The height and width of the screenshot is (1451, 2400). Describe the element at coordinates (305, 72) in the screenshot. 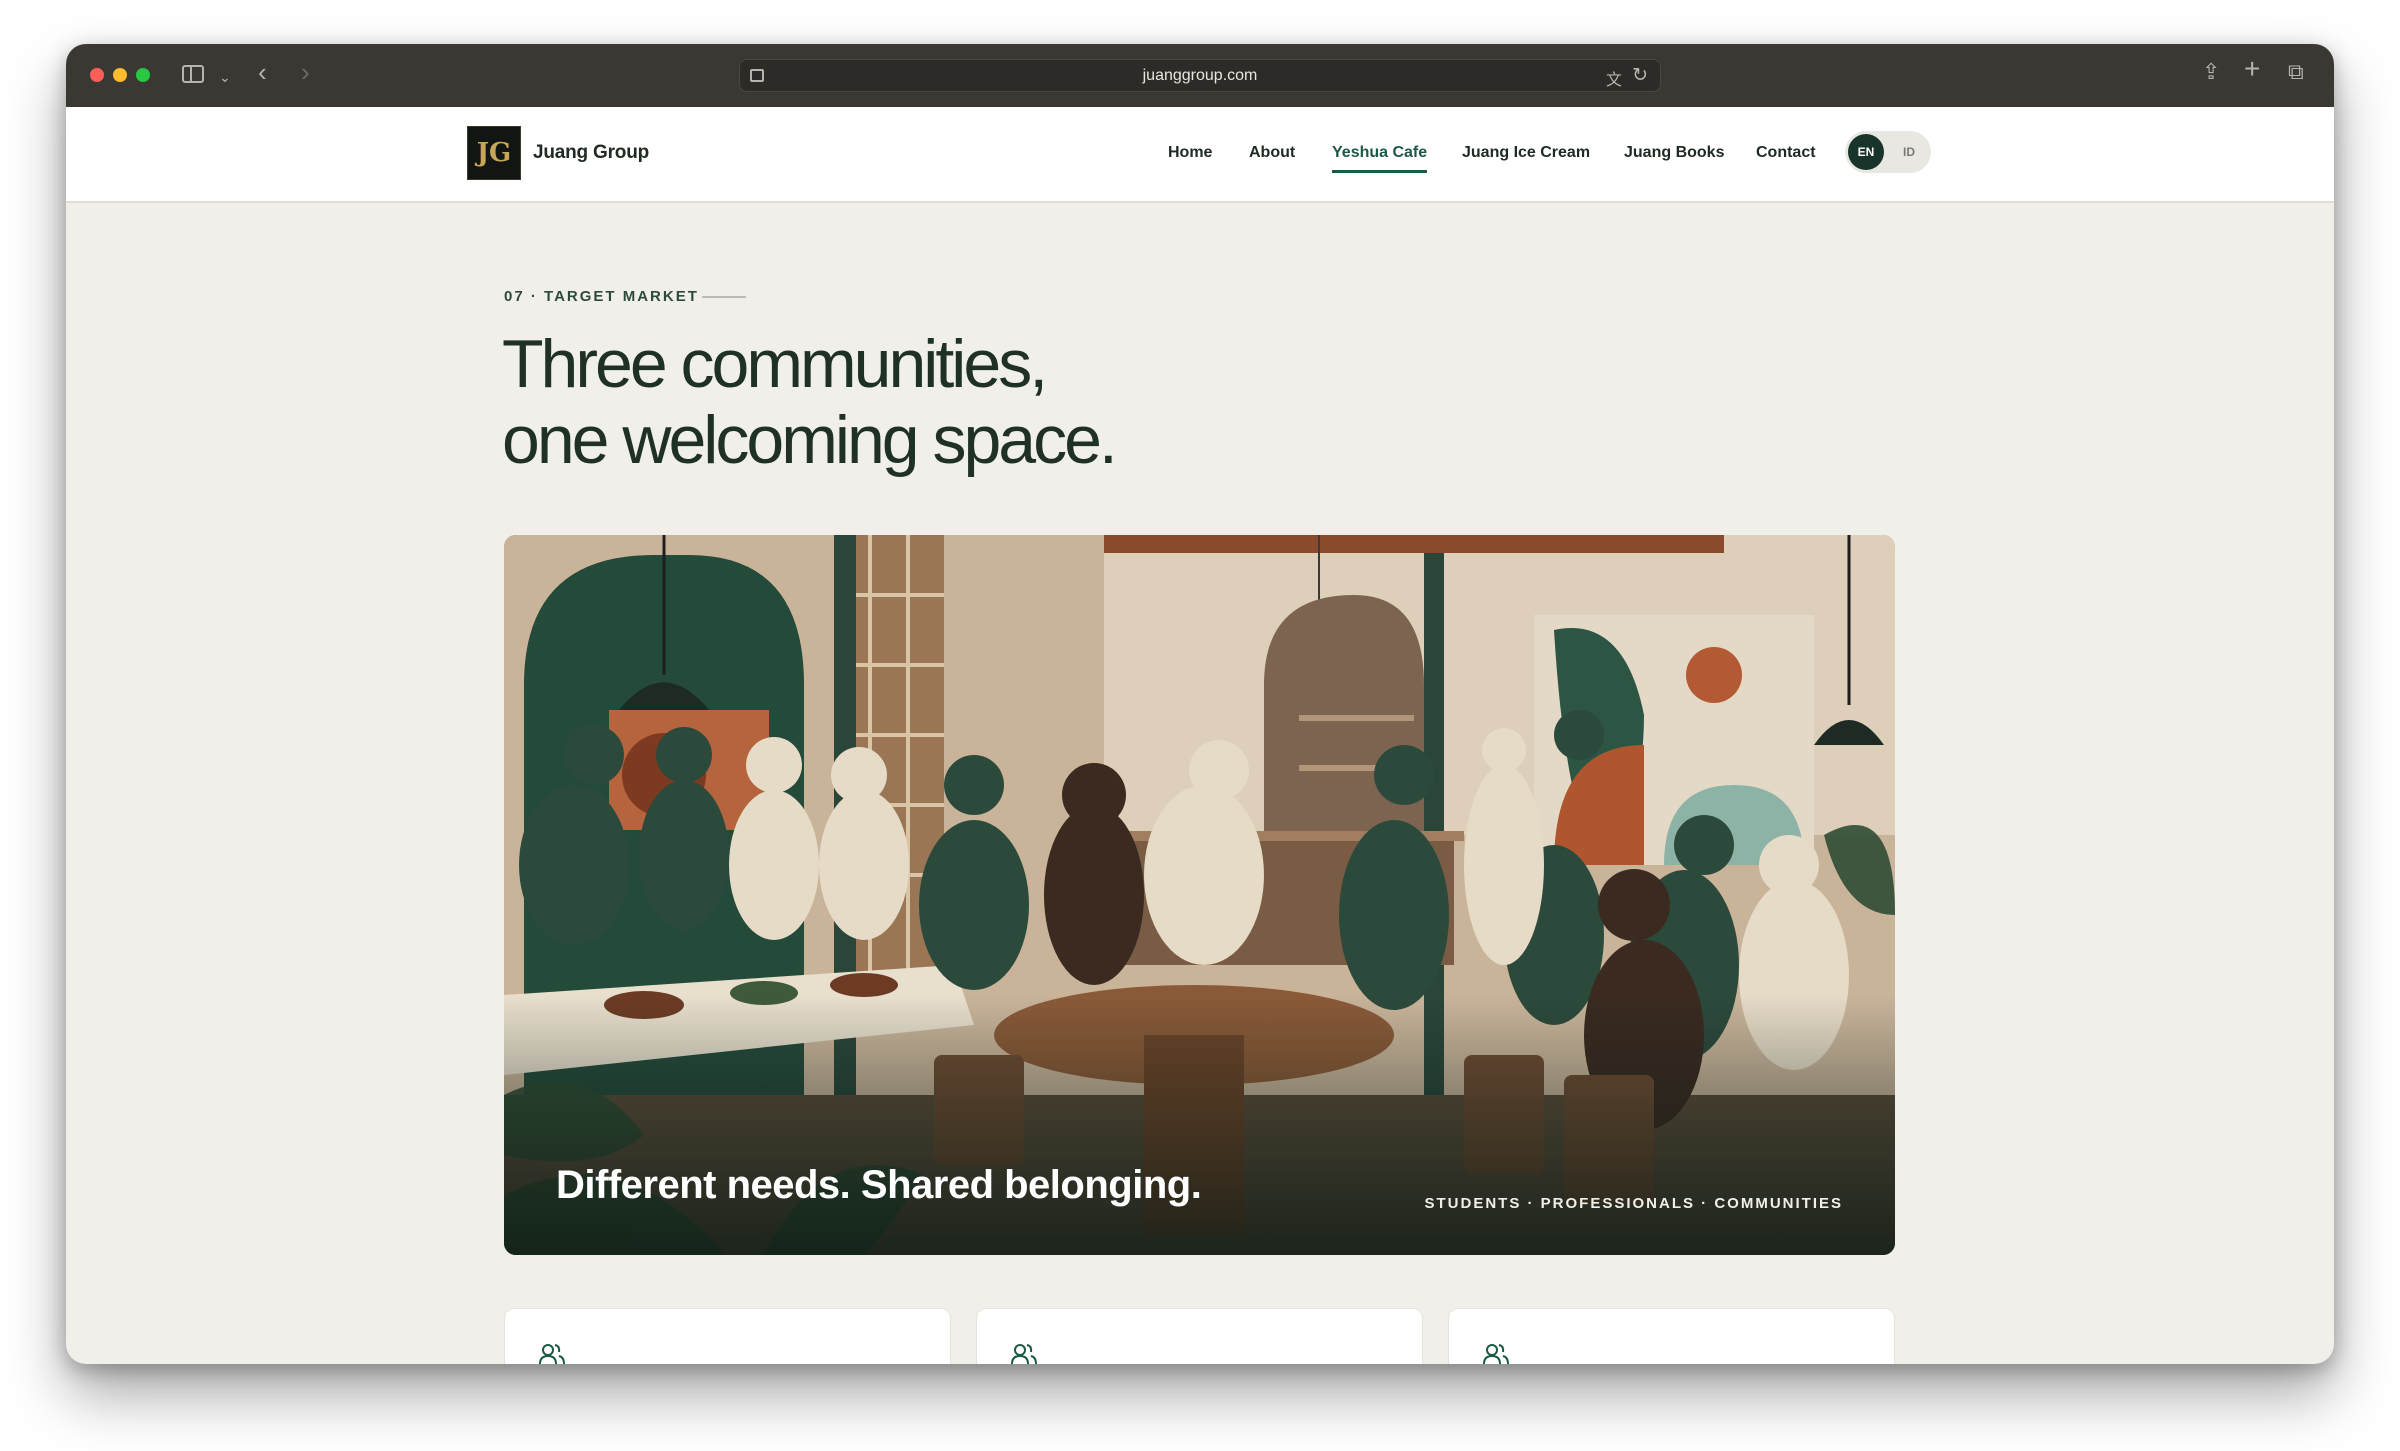

I see `forward-icon: ›` at that location.